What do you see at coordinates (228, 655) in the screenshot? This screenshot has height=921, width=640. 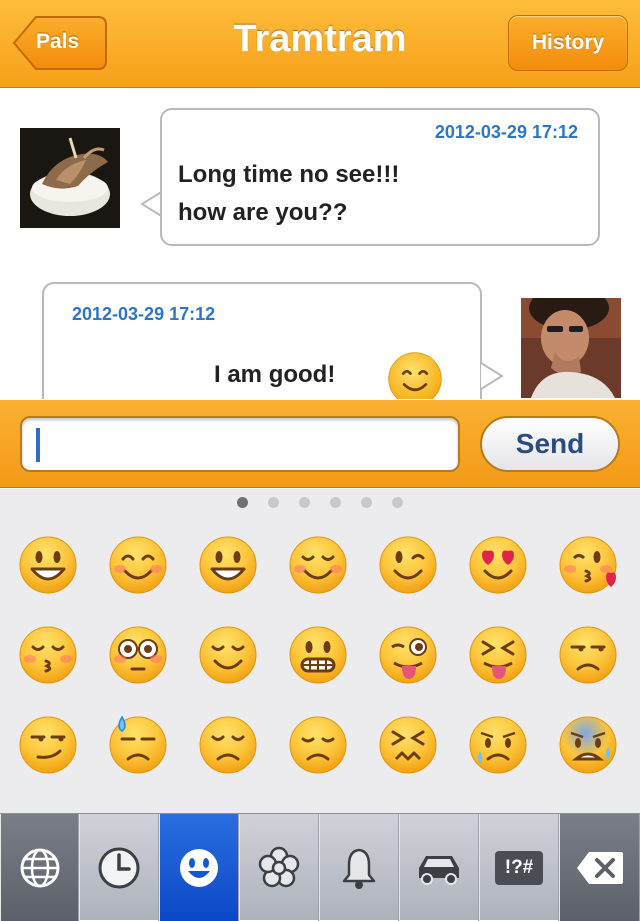 I see `relieved-emoji-icon` at bounding box center [228, 655].